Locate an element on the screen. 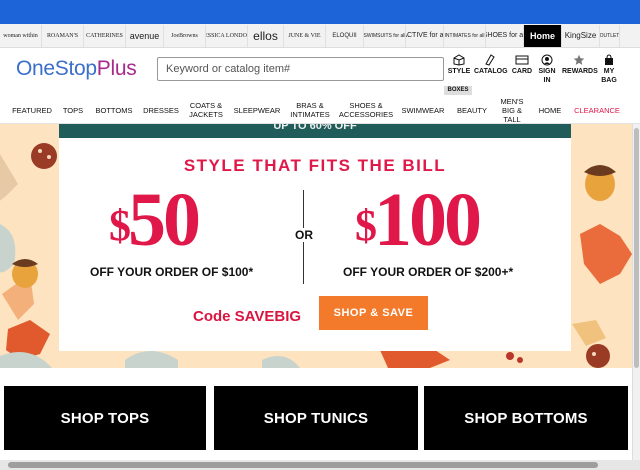  vertical-scroll-thumb is located at coordinates (636, 248).